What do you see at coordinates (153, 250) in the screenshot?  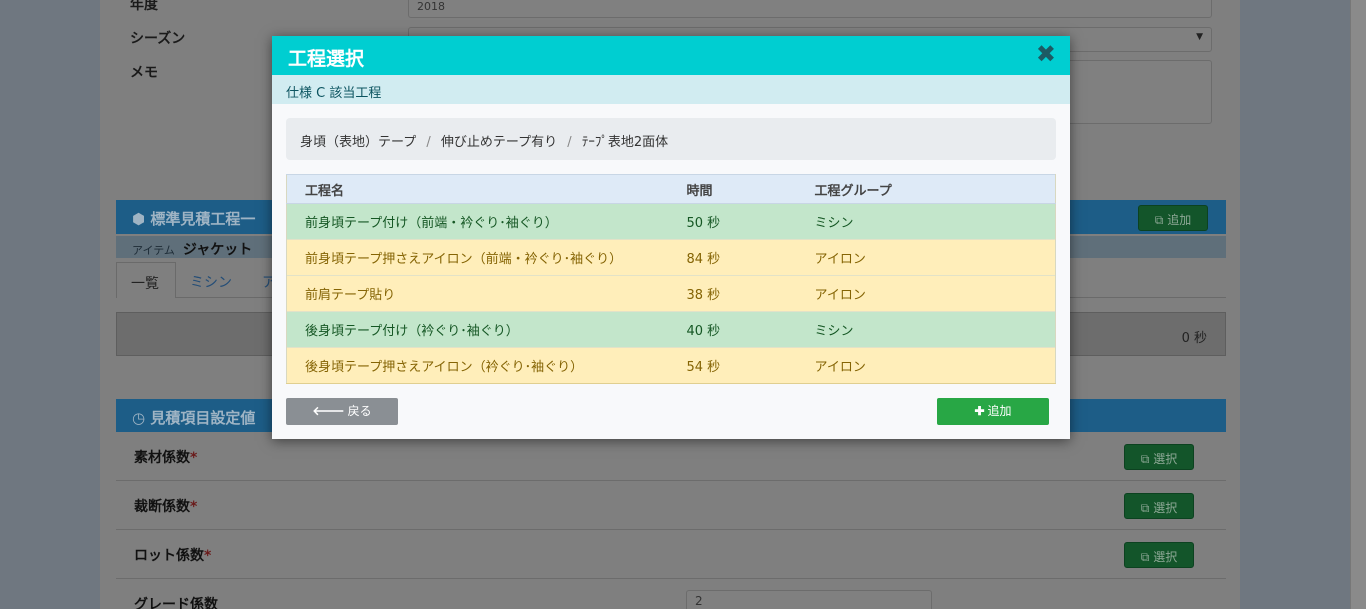 I see `item-label: アイテム` at bounding box center [153, 250].